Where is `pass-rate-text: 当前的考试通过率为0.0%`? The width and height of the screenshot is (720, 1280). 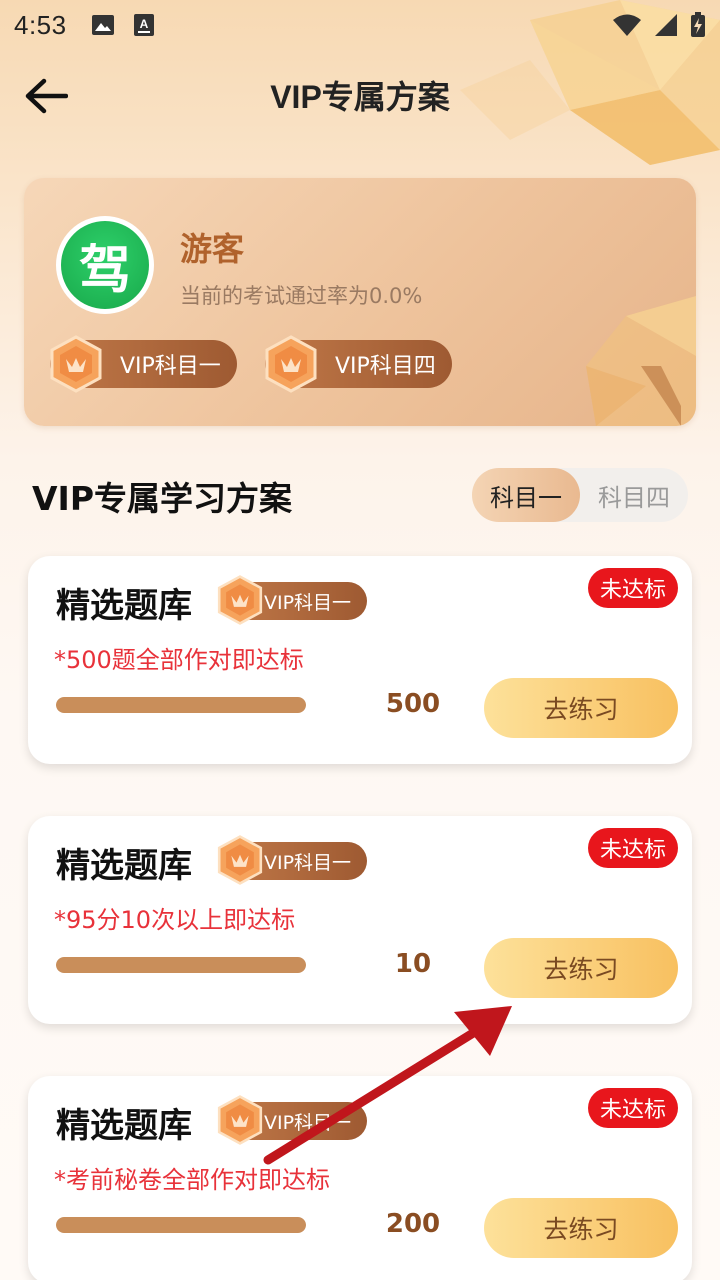
pass-rate-text: 当前的考试通过率为0.0% is located at coordinates (301, 296).